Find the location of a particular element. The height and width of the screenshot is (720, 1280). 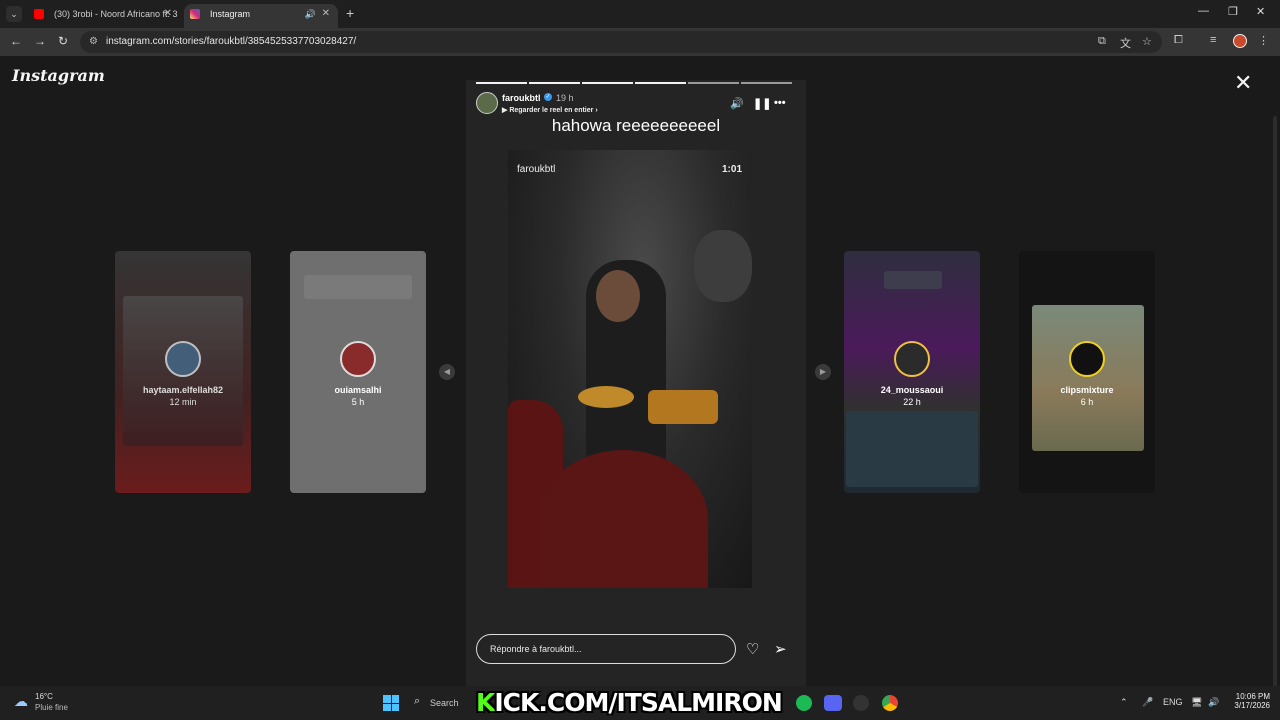

send-icon: ➢ is located at coordinates (780, 649).